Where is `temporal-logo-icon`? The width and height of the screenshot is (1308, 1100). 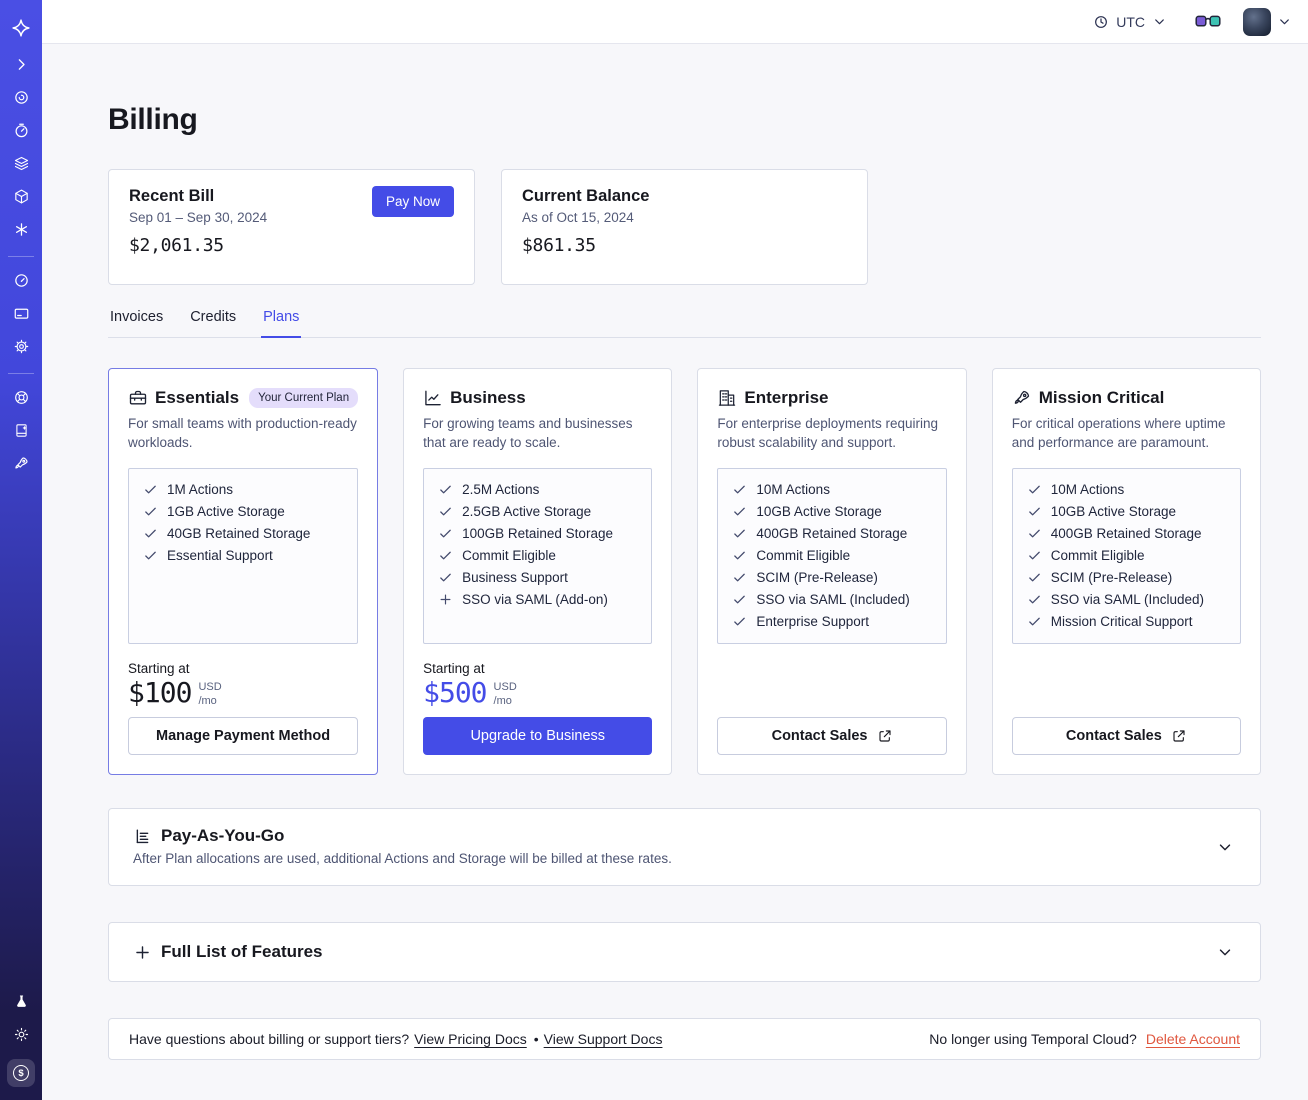 temporal-logo-icon is located at coordinates (21, 28).